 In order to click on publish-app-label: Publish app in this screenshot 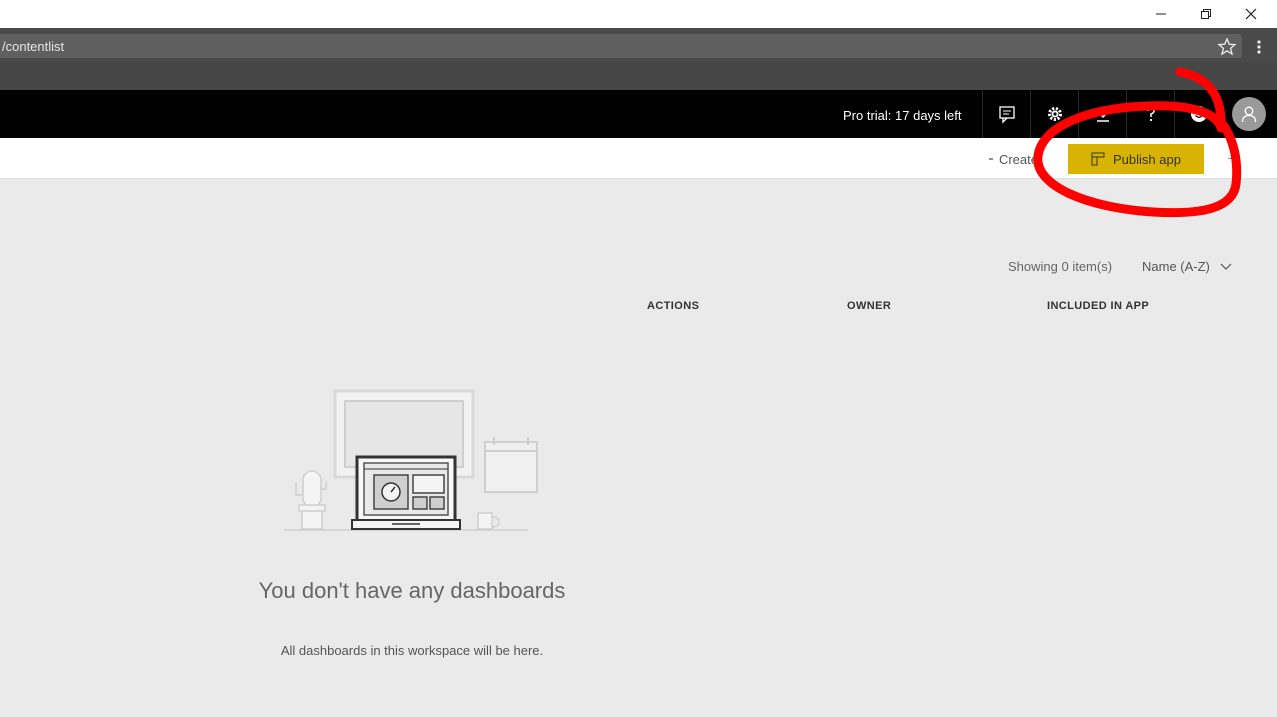, I will do `click(1147, 159)`.